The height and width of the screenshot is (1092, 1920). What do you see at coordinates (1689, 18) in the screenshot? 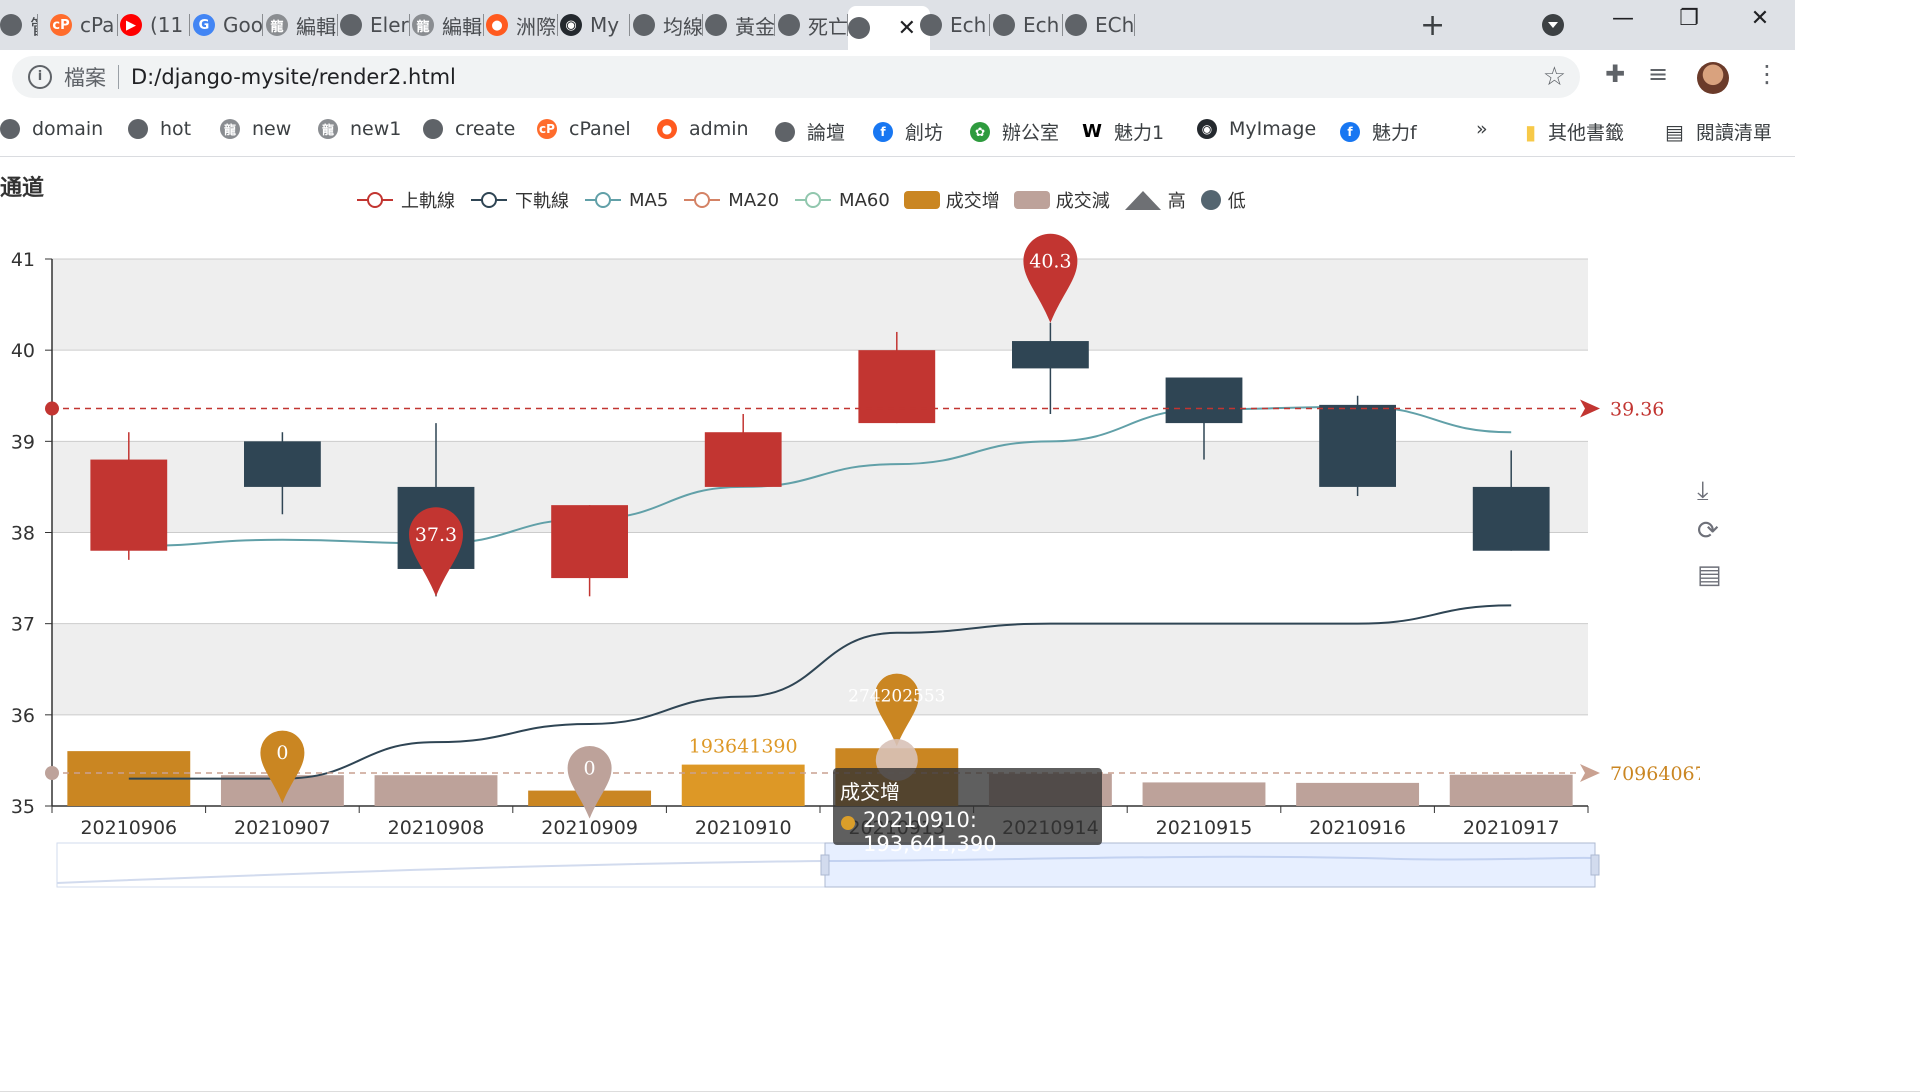
I see `restore-icon: ❐` at bounding box center [1689, 18].